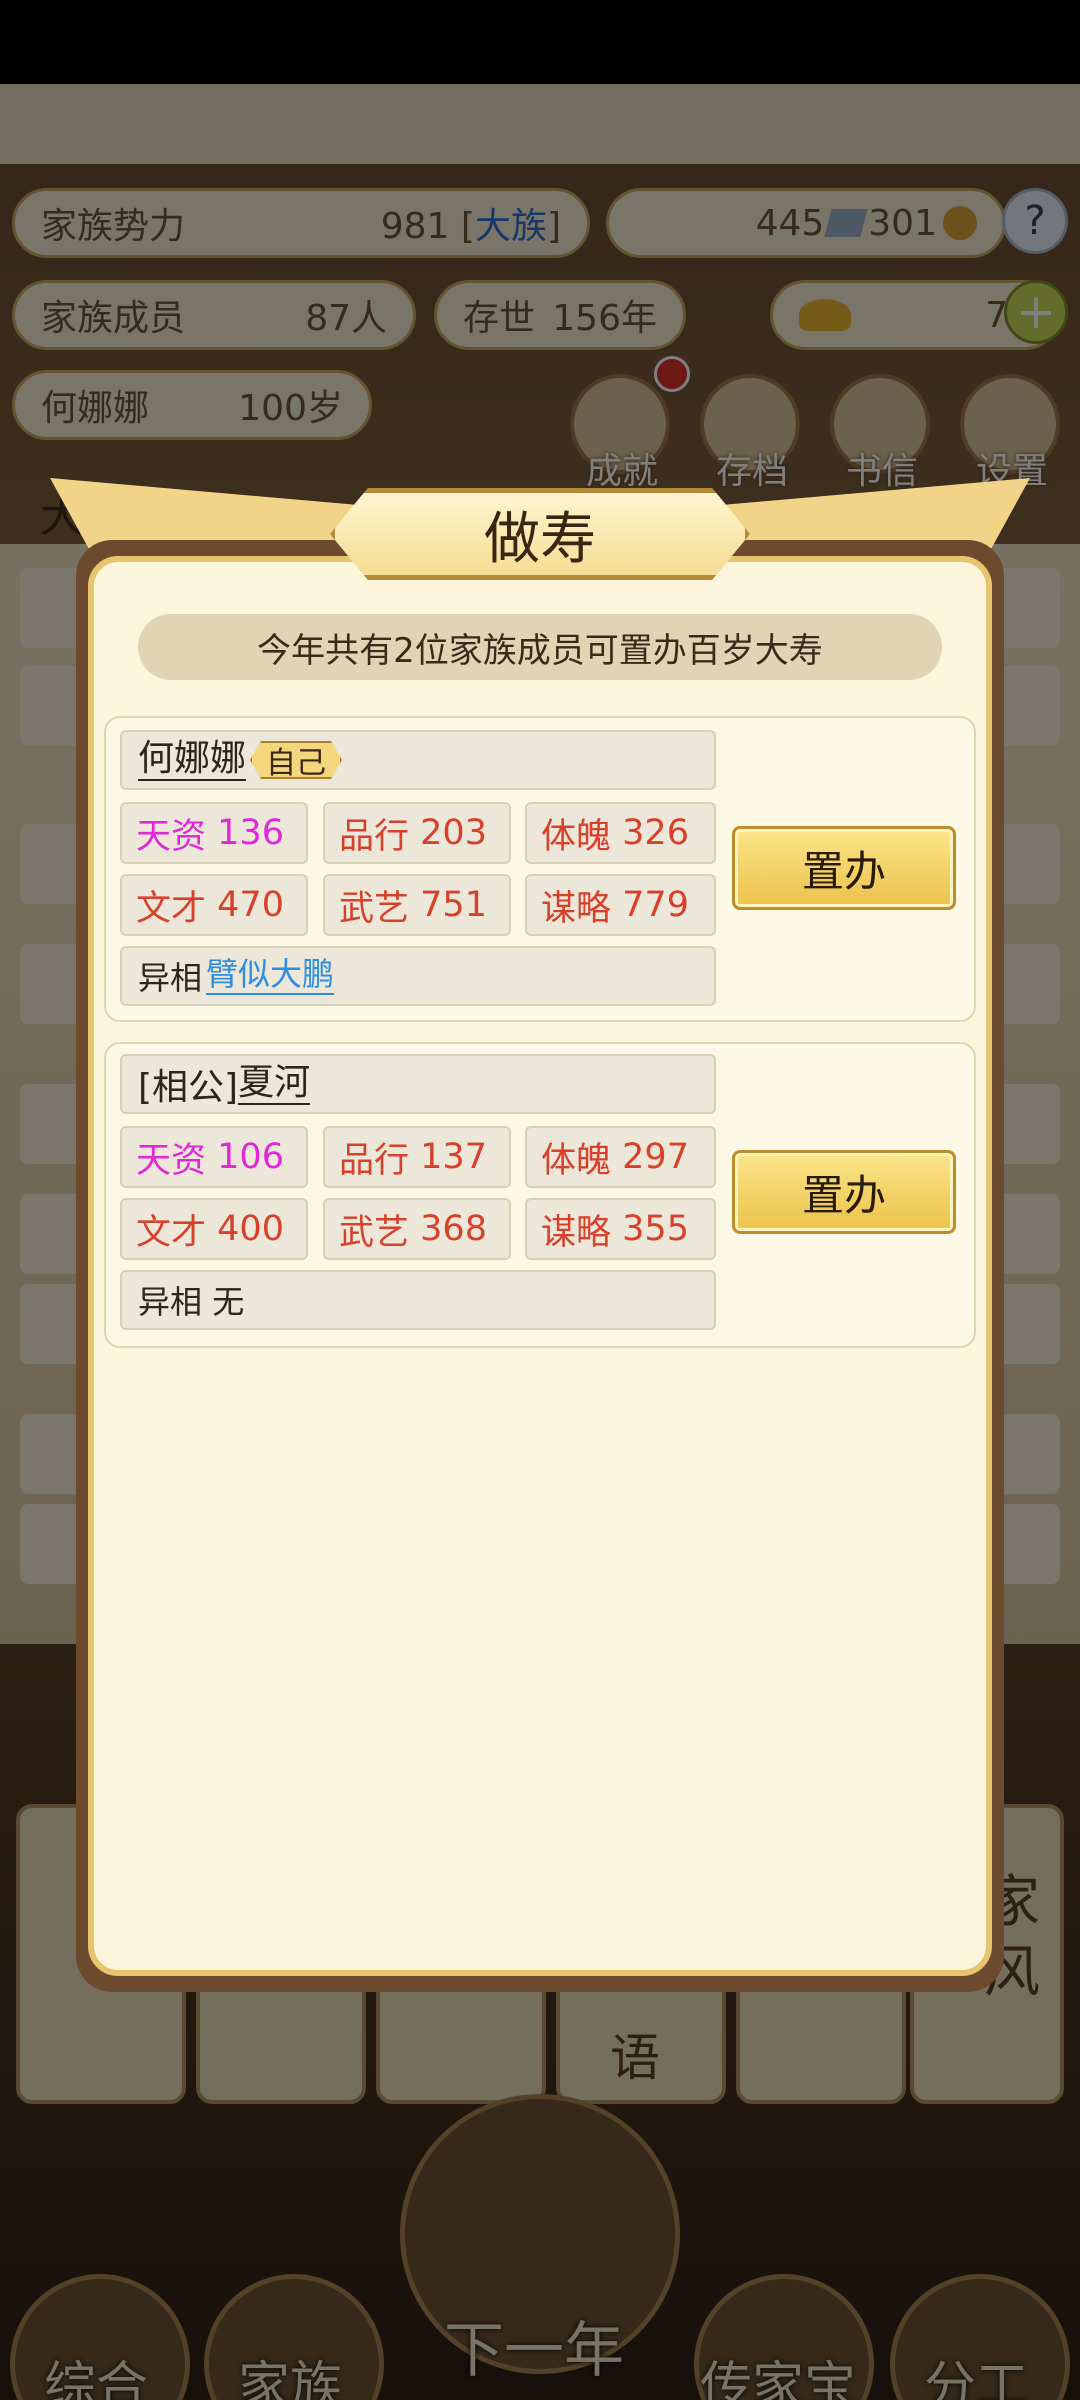 The height and width of the screenshot is (2400, 1080). I want to click on trait-row: 异相 无, so click(418, 1300).